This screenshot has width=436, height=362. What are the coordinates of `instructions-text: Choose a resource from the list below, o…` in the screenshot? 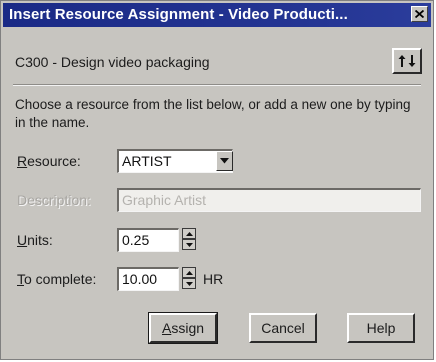 It's located at (213, 113).